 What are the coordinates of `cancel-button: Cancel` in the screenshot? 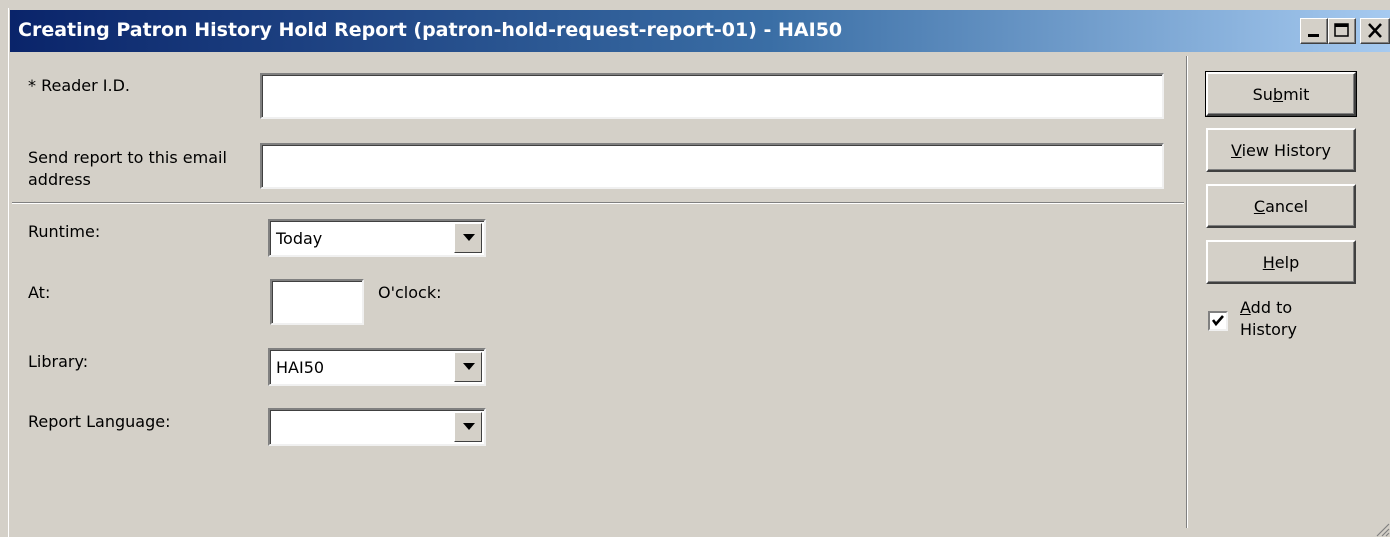 It's located at (1281, 206).